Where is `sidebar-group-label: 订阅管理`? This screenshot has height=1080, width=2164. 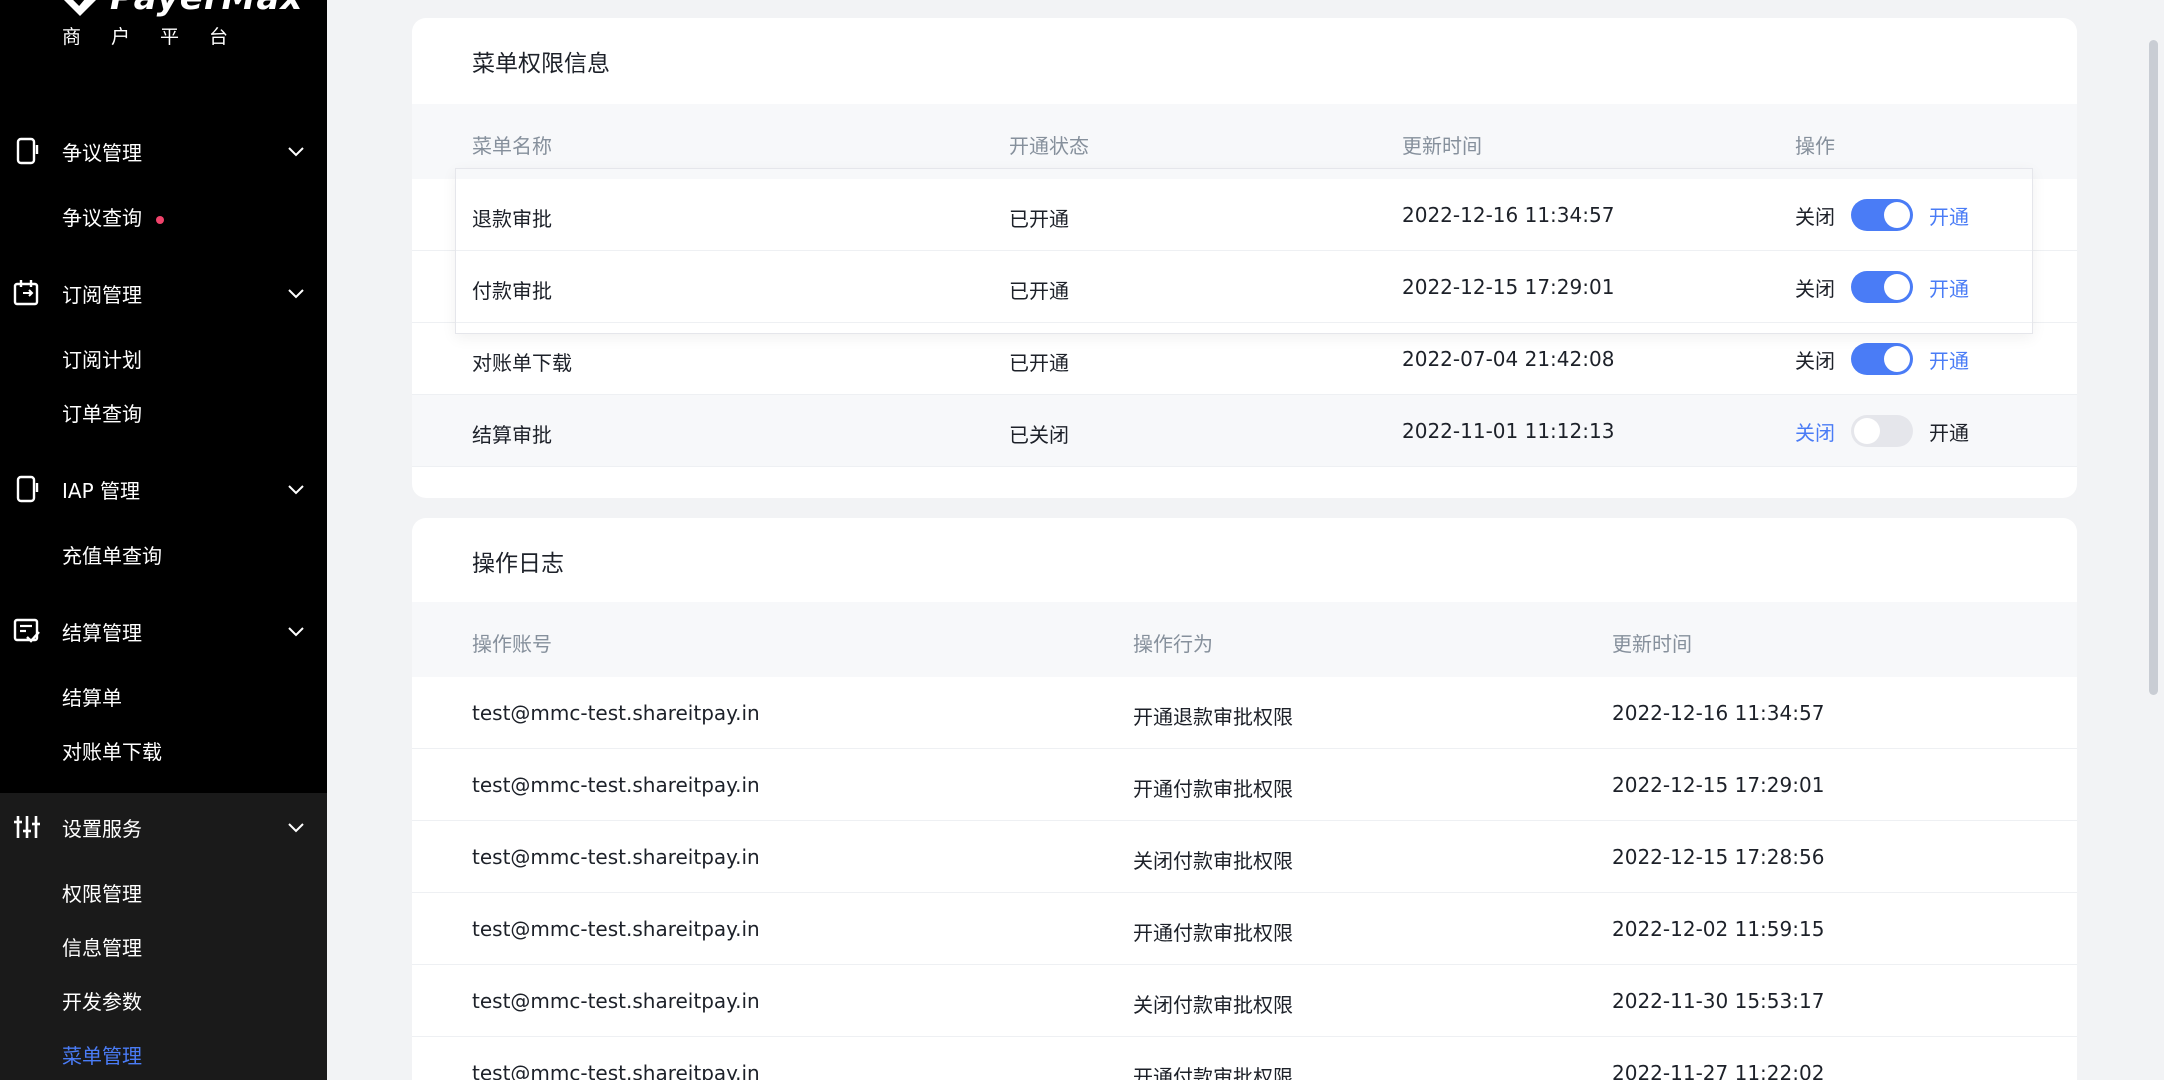
sidebar-group-label: 订阅管理 is located at coordinates (102, 294).